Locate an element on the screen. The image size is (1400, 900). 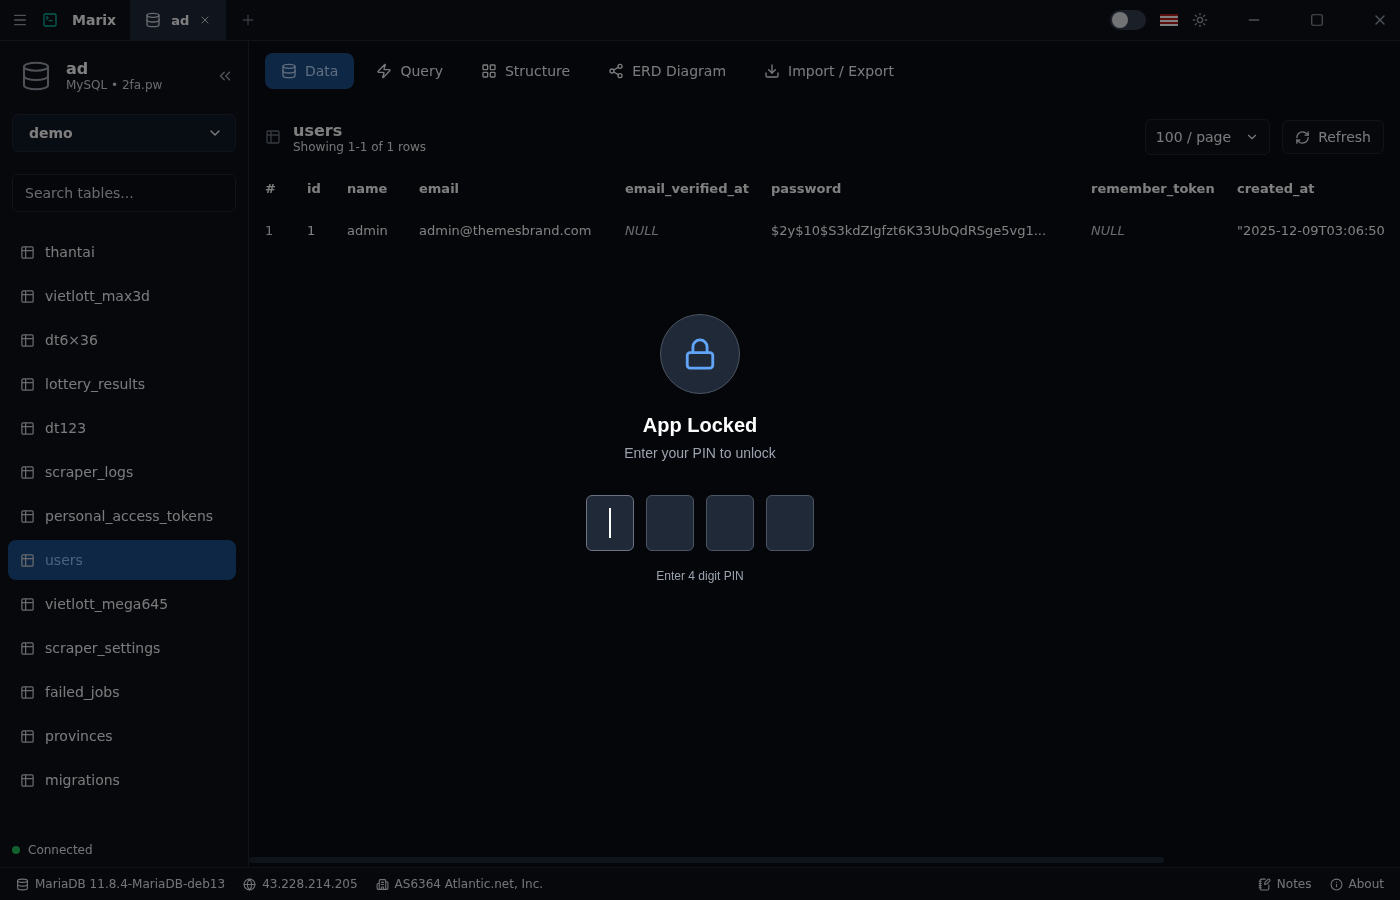
column-header: email_verified_at is located at coordinates (687, 189).